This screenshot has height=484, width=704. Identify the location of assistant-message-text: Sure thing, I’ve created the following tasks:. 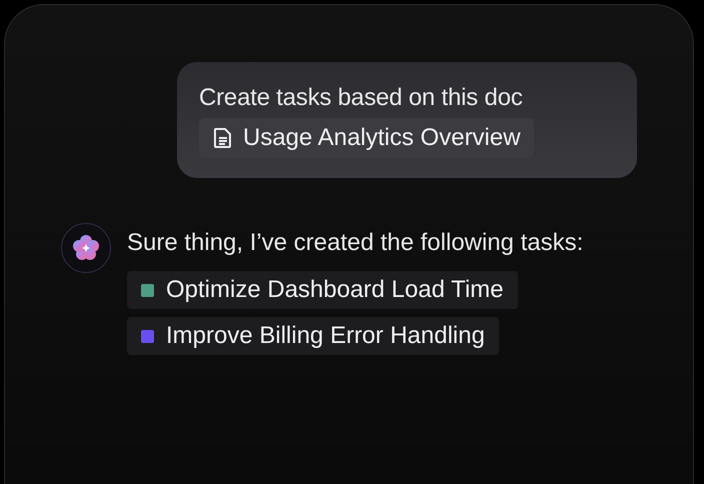
(355, 243).